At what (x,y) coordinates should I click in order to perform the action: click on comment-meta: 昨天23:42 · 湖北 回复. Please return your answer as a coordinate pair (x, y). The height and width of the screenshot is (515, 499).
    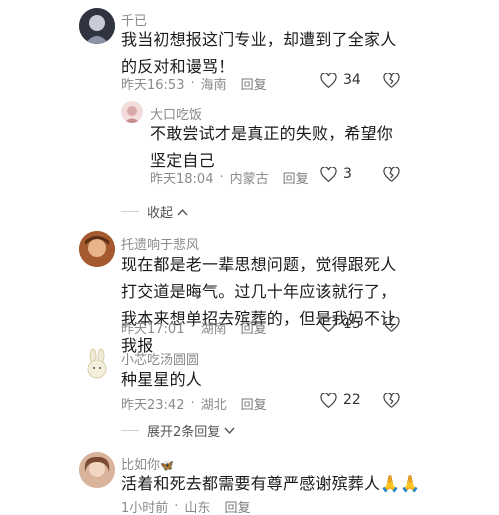
    Looking at the image, I should click on (194, 403).